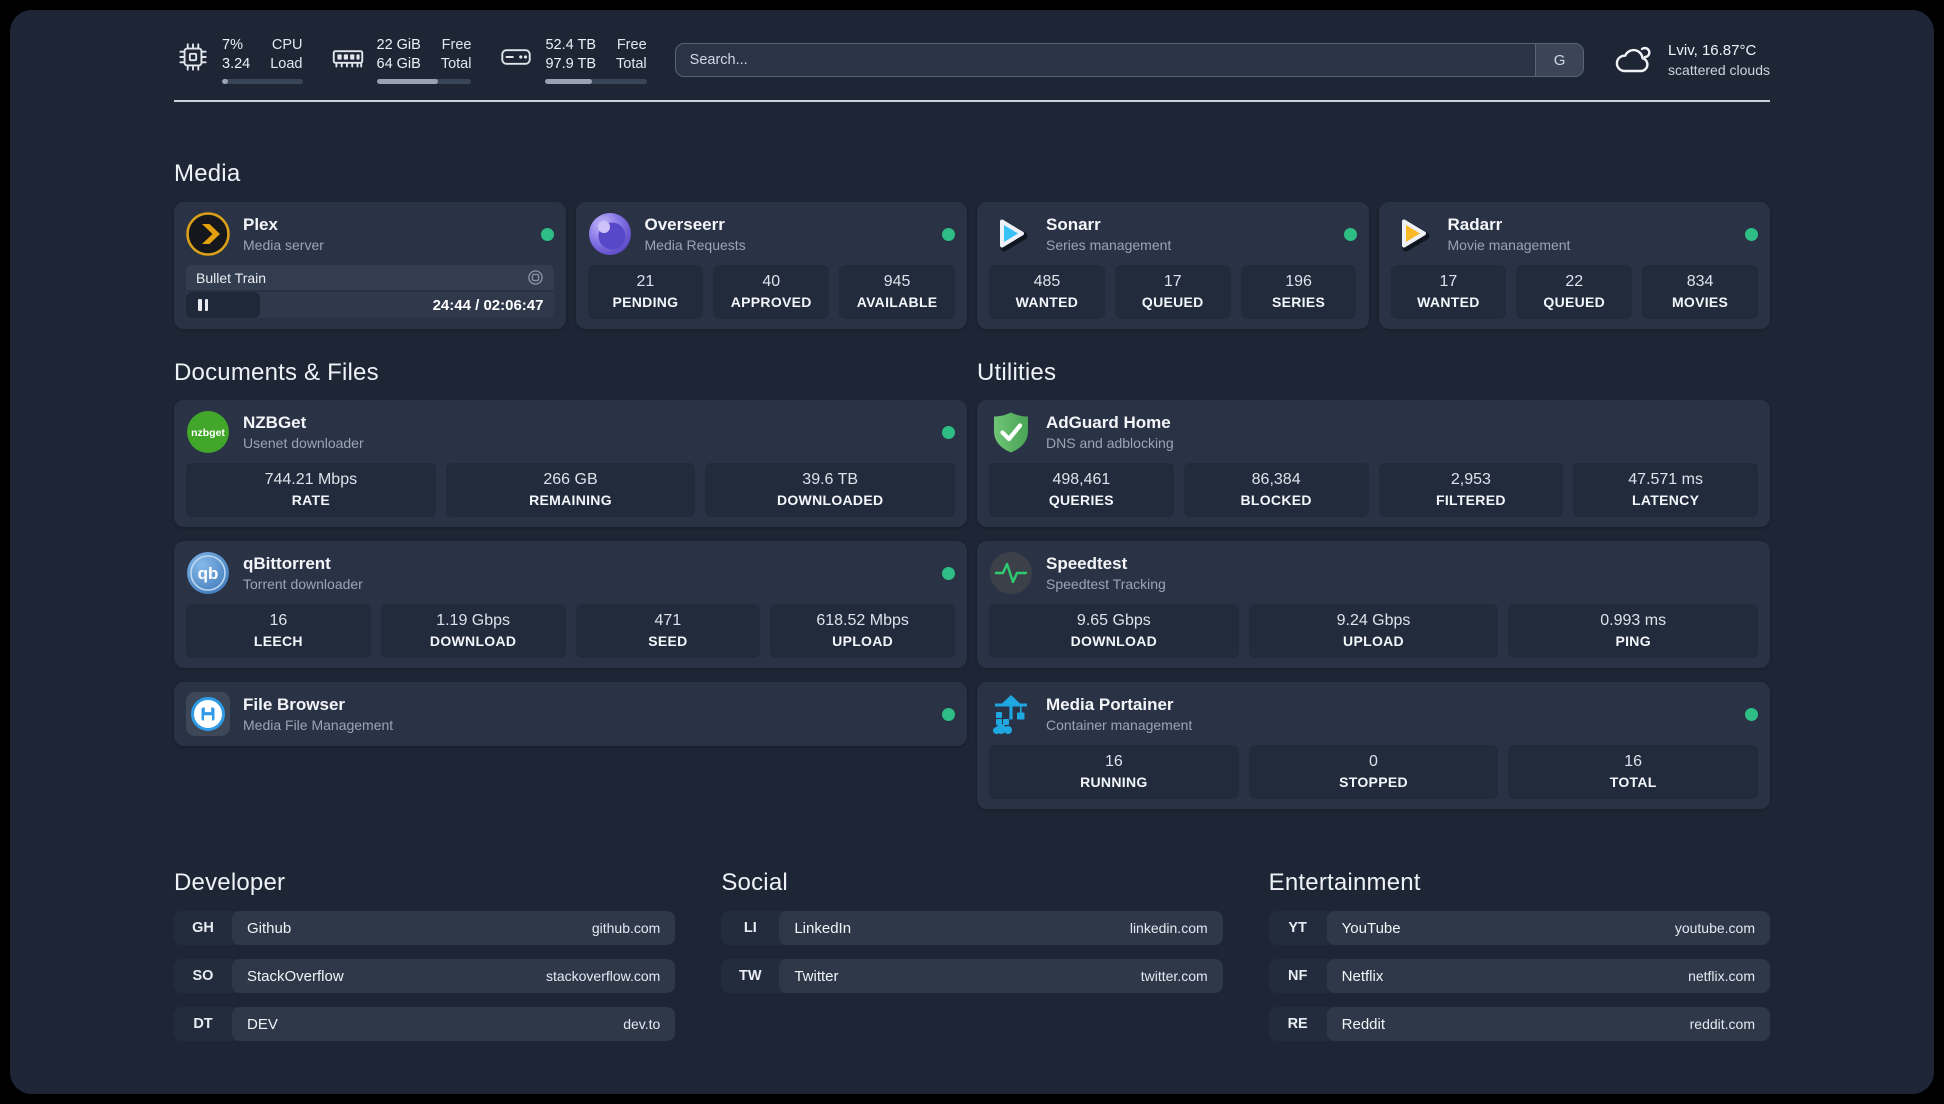 This screenshot has width=1944, height=1104. What do you see at coordinates (1519, 928) in the screenshot?
I see `bookmark-youtube: YT YouTube youtube.com` at bounding box center [1519, 928].